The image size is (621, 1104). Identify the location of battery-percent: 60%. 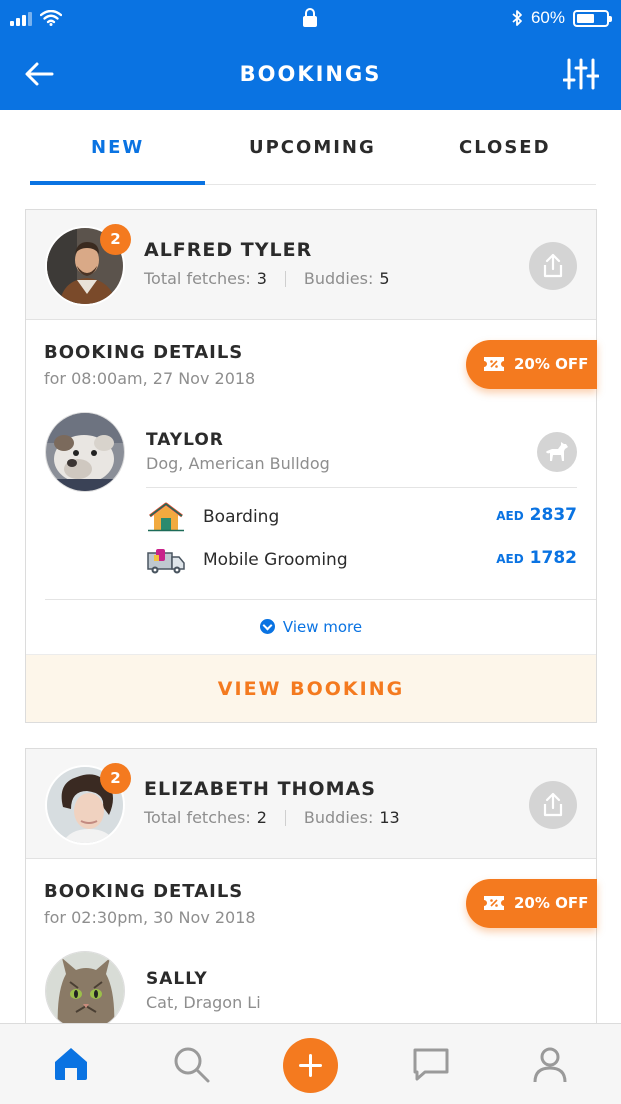
(547, 17).